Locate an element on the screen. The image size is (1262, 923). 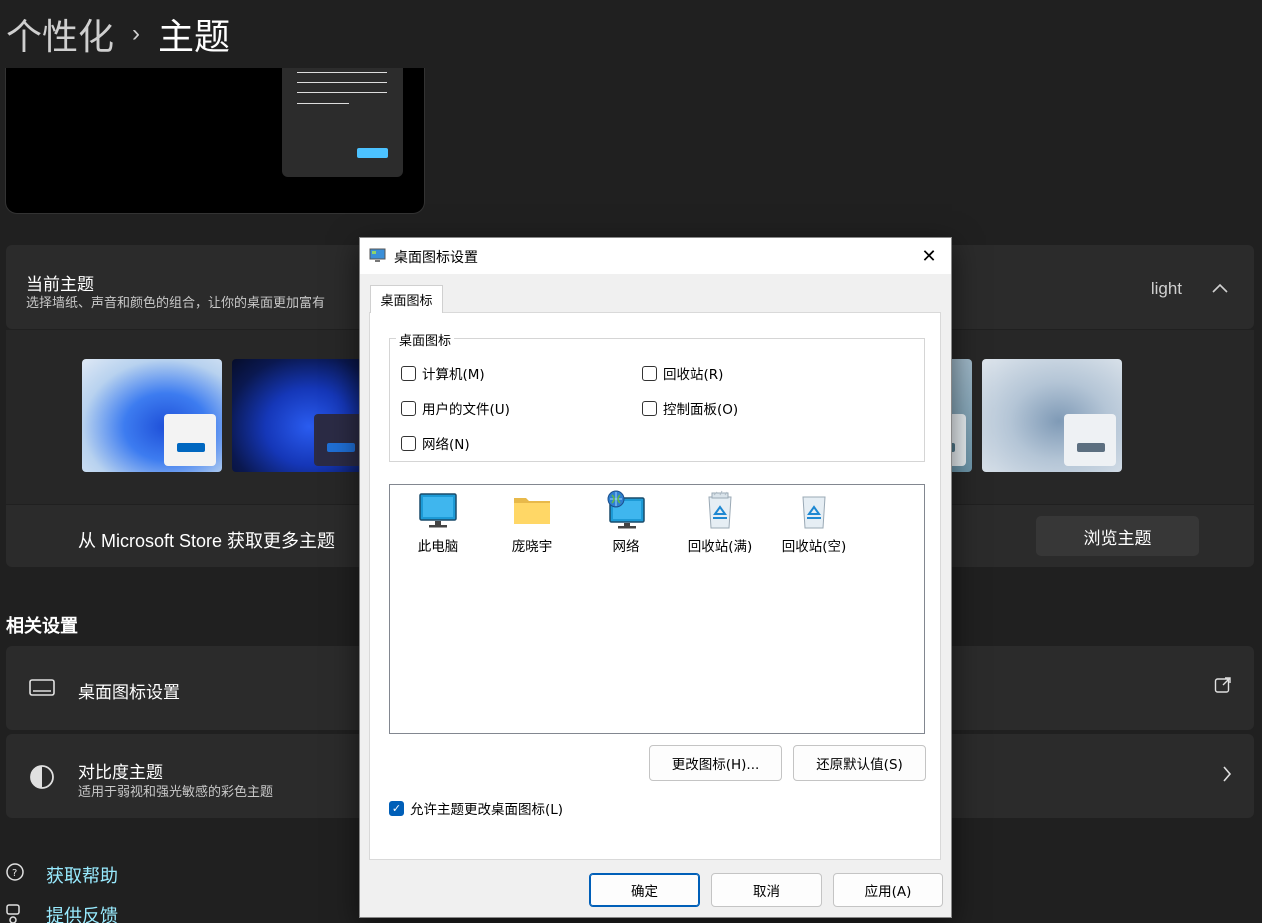
contrast-themes-label: 对比度主题 is located at coordinates (120, 772).